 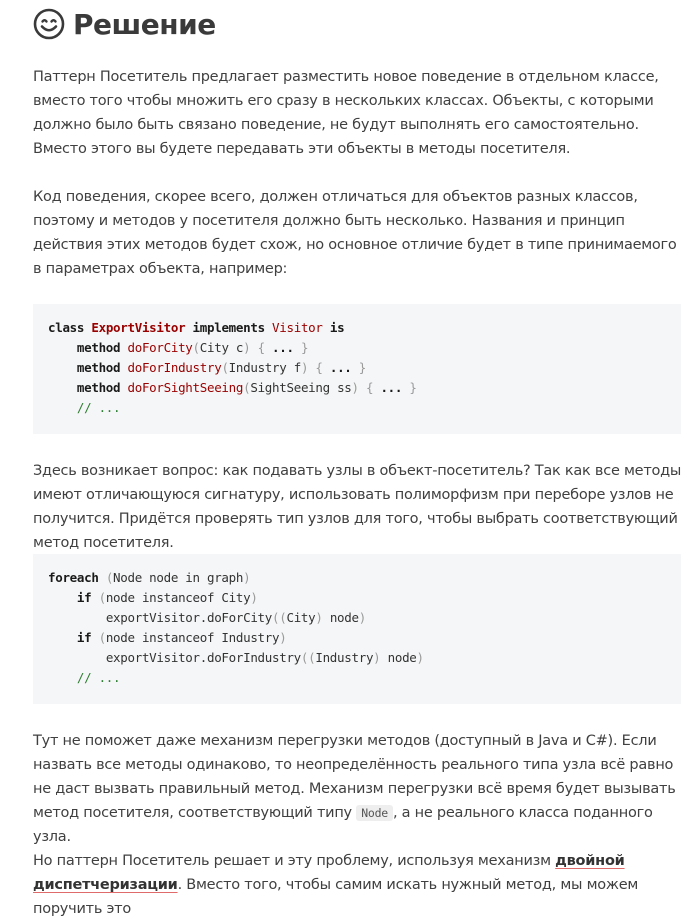 What do you see at coordinates (144, 24) in the screenshot?
I see `section-title: Решение` at bounding box center [144, 24].